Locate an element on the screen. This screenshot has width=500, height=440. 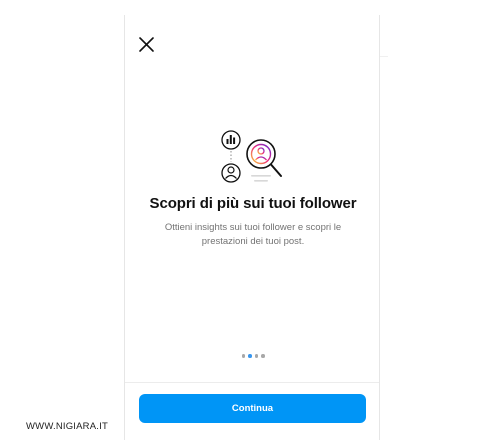
close-icon is located at coordinates (146, 44).